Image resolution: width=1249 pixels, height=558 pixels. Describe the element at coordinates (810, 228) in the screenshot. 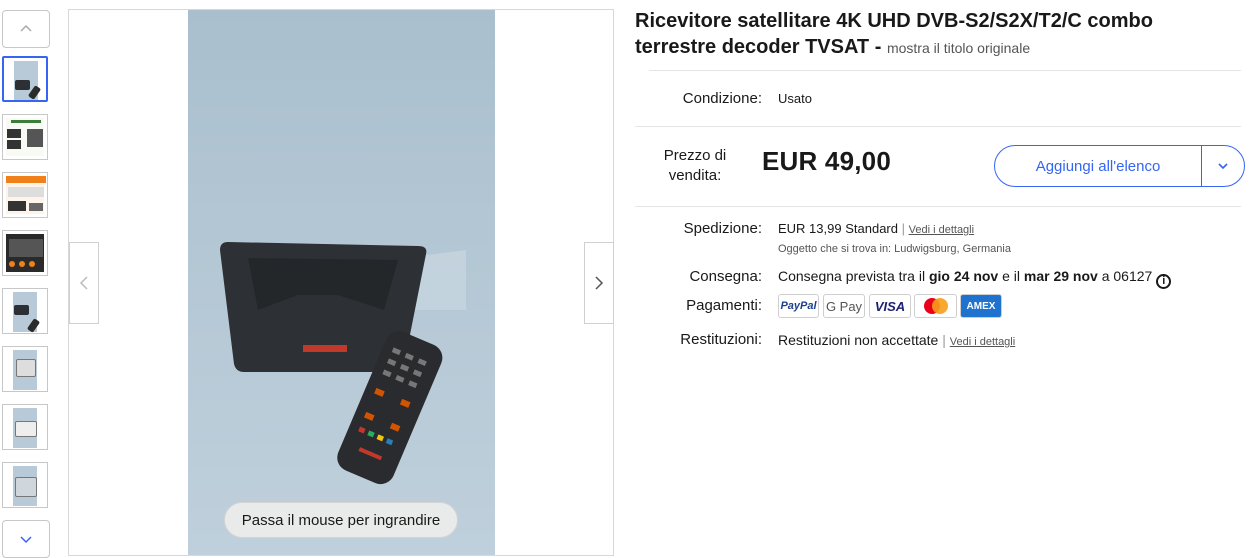

I see `shipping-price: EUR 13,99` at that location.